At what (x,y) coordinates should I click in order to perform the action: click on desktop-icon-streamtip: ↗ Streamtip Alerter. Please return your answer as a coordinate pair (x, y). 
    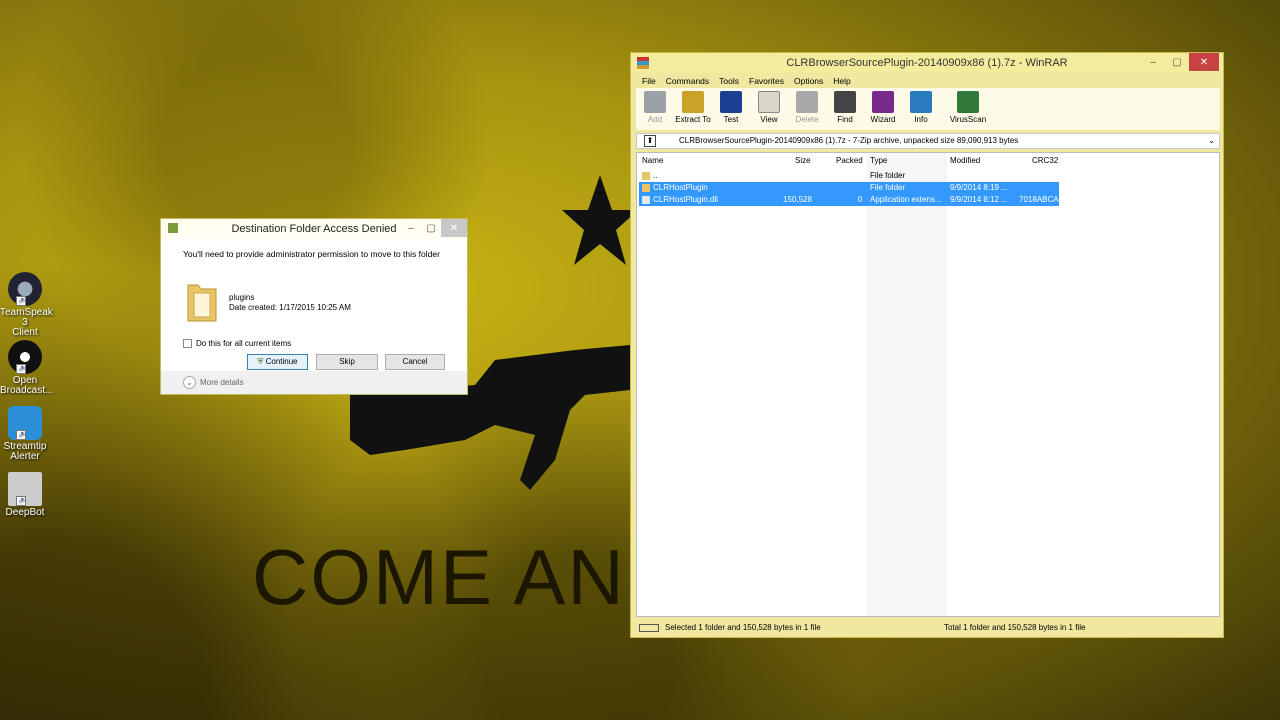
    Looking at the image, I should click on (25, 434).